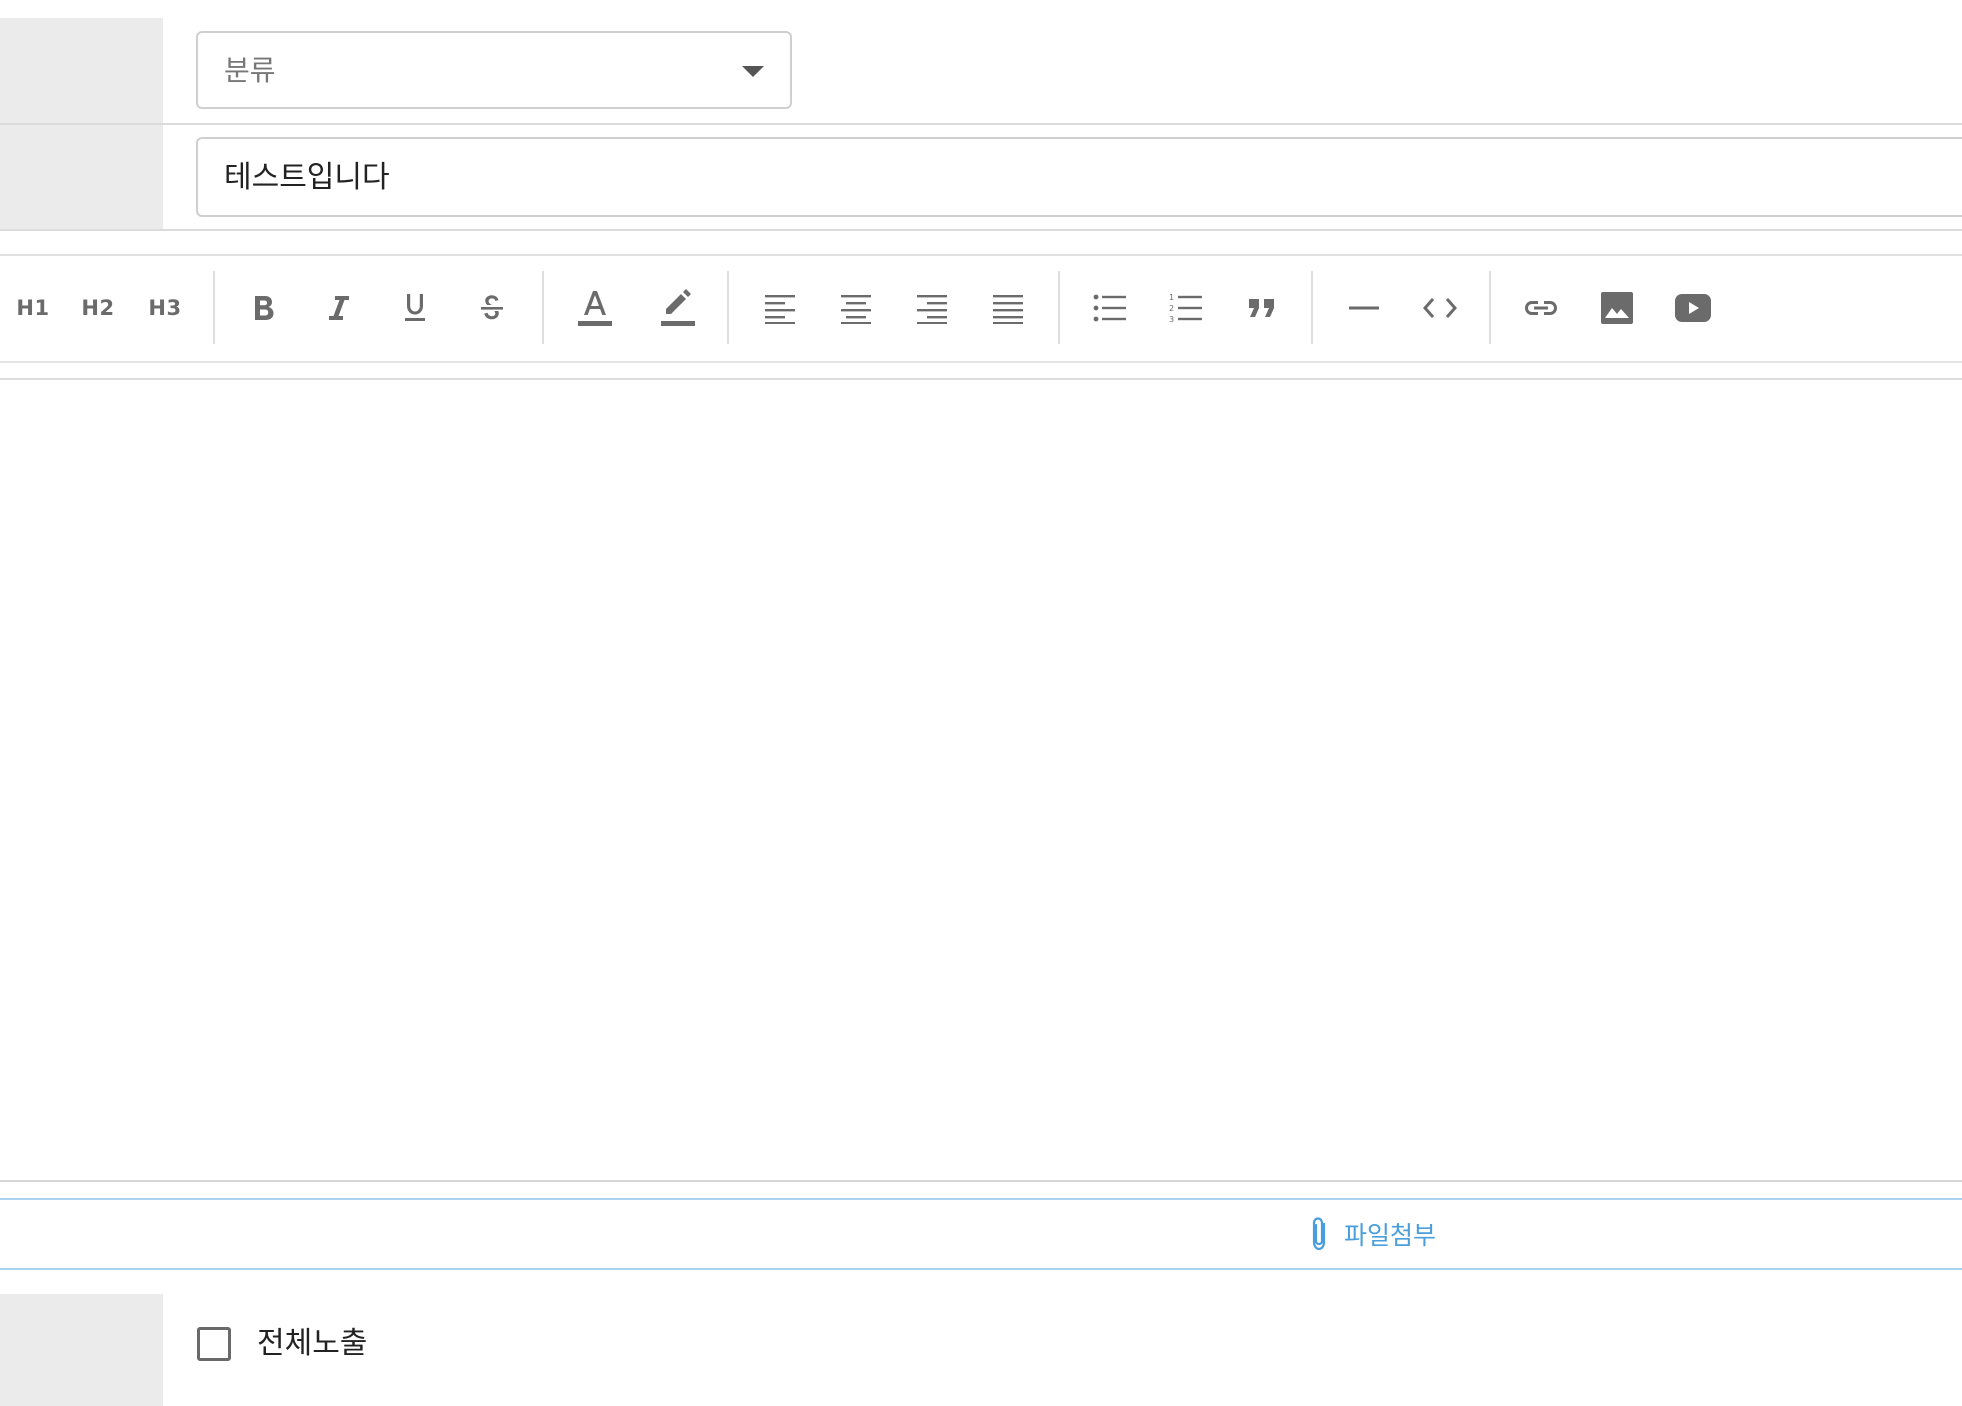 The image size is (1962, 1406). I want to click on align-left-button, so click(780, 307).